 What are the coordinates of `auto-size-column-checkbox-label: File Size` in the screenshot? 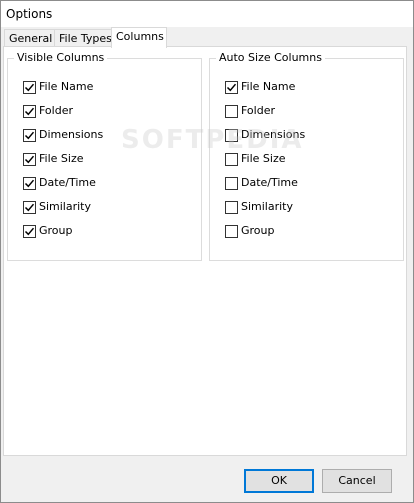 It's located at (263, 158).